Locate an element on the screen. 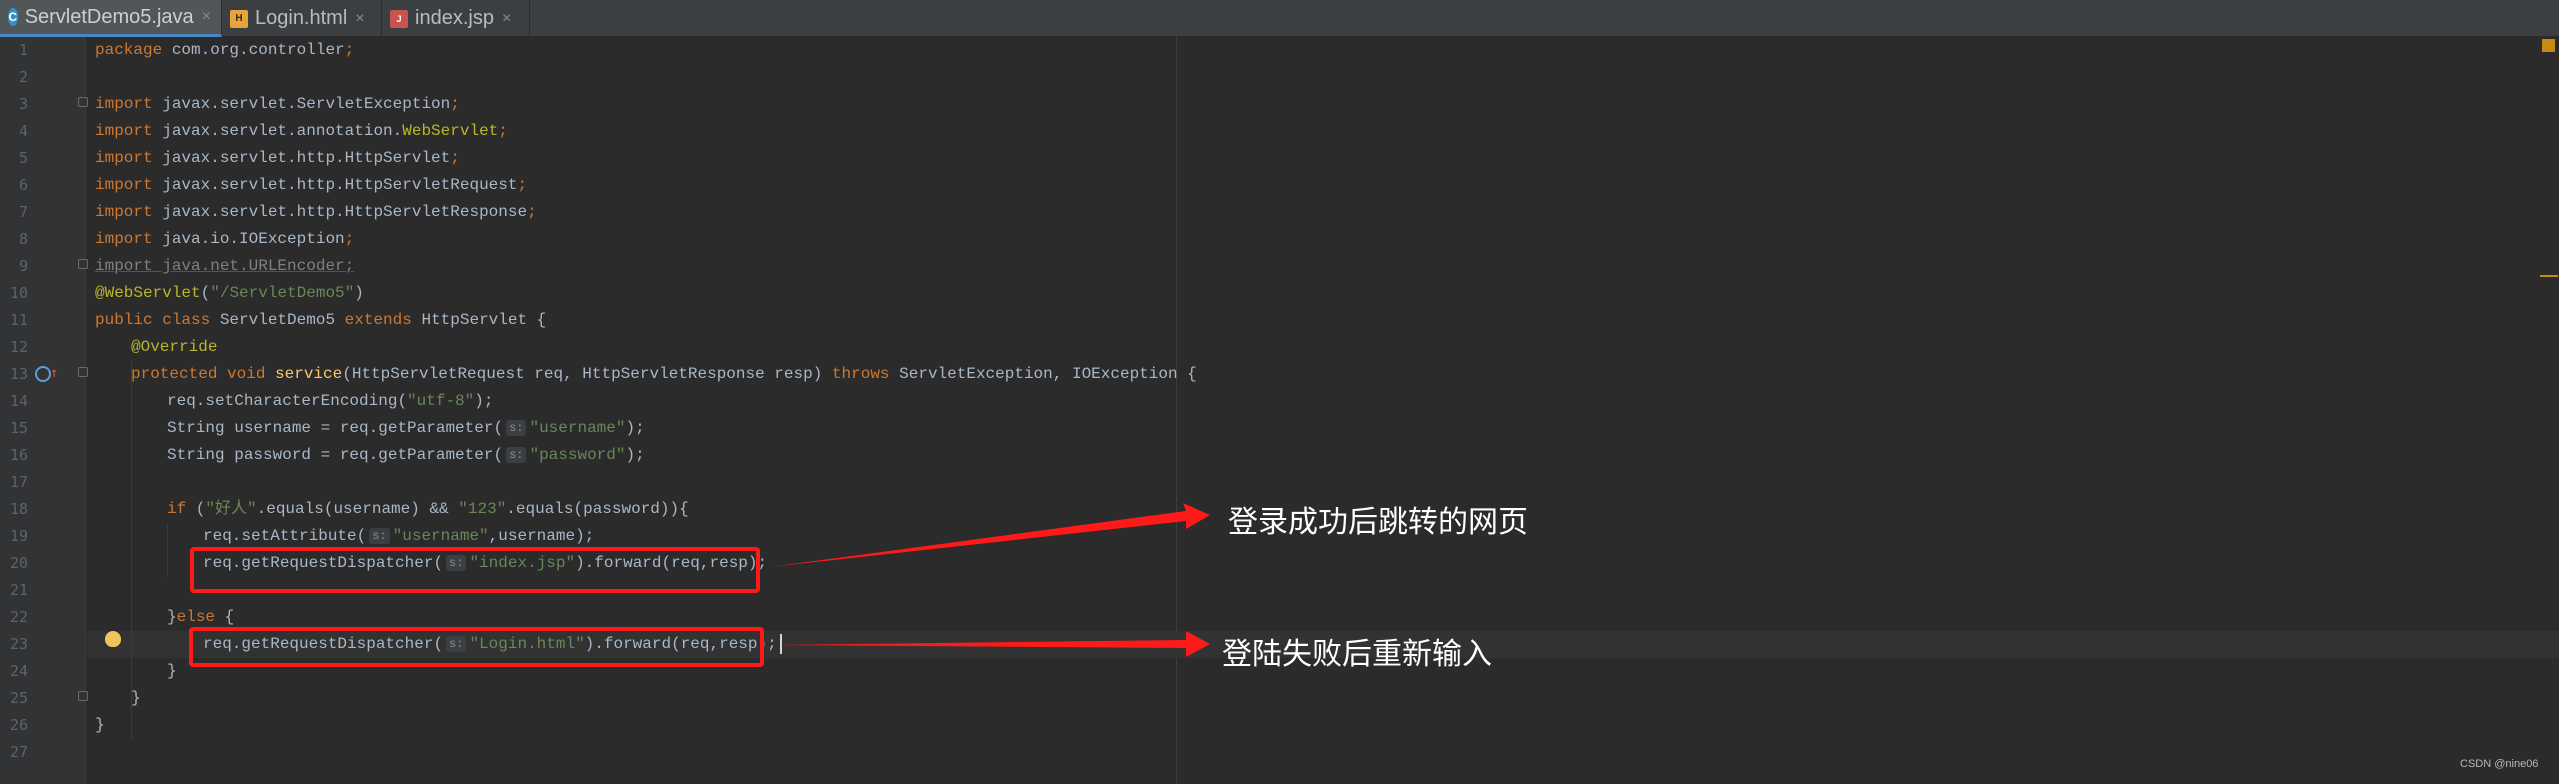  watermark: CSDN @nine06 is located at coordinates (2499, 764).